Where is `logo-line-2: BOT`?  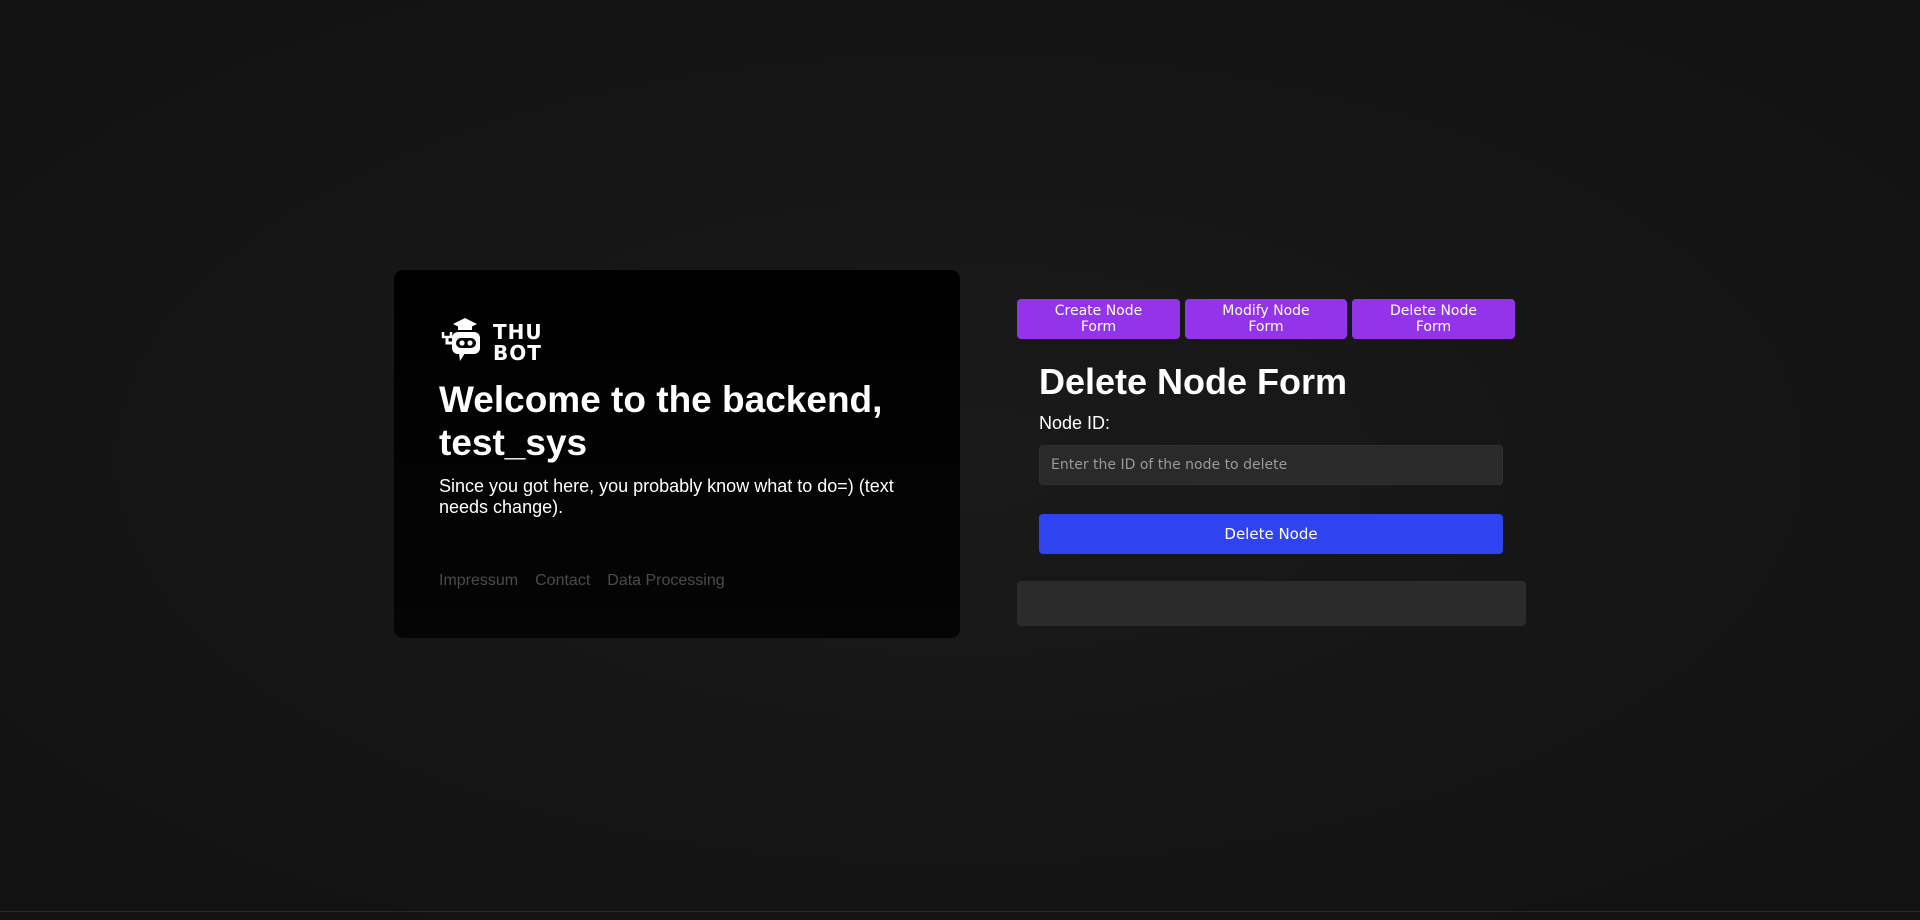 logo-line-2: BOT is located at coordinates (517, 353).